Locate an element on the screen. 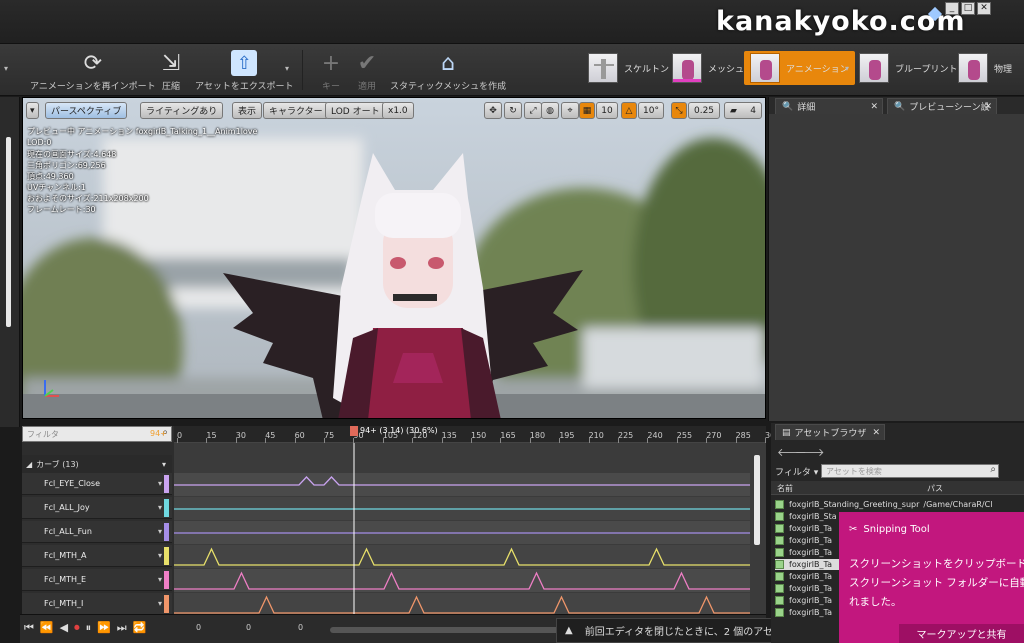  left-side-panel is located at coordinates (10, 262).